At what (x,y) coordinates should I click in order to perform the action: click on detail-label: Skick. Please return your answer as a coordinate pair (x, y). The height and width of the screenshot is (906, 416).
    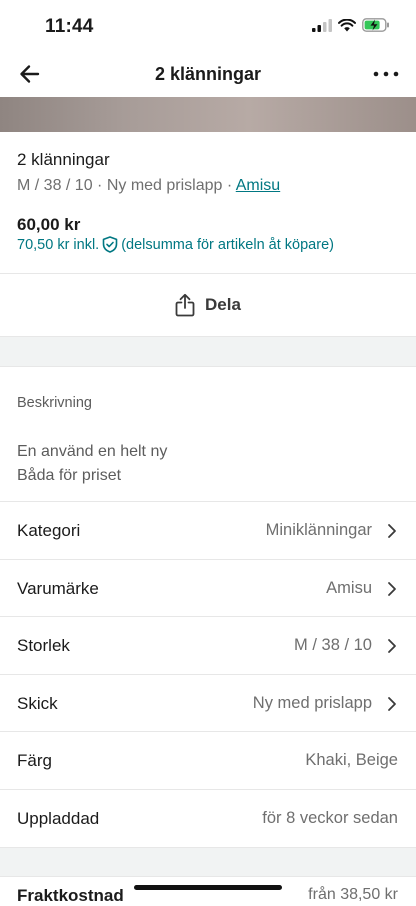
    Looking at the image, I should click on (37, 703).